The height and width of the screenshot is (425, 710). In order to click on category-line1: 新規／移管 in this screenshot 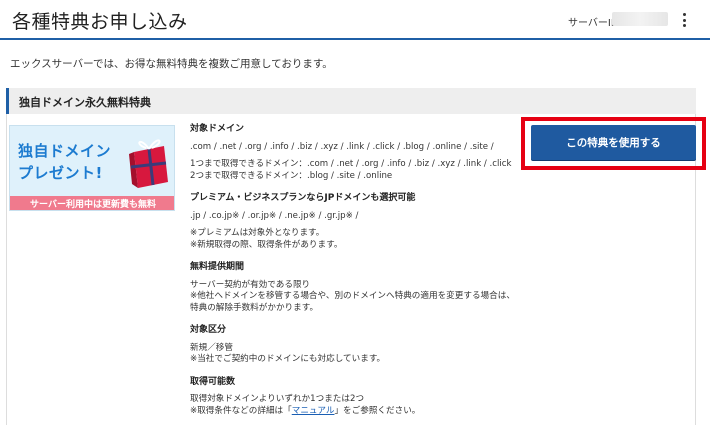, I will do `click(211, 347)`.